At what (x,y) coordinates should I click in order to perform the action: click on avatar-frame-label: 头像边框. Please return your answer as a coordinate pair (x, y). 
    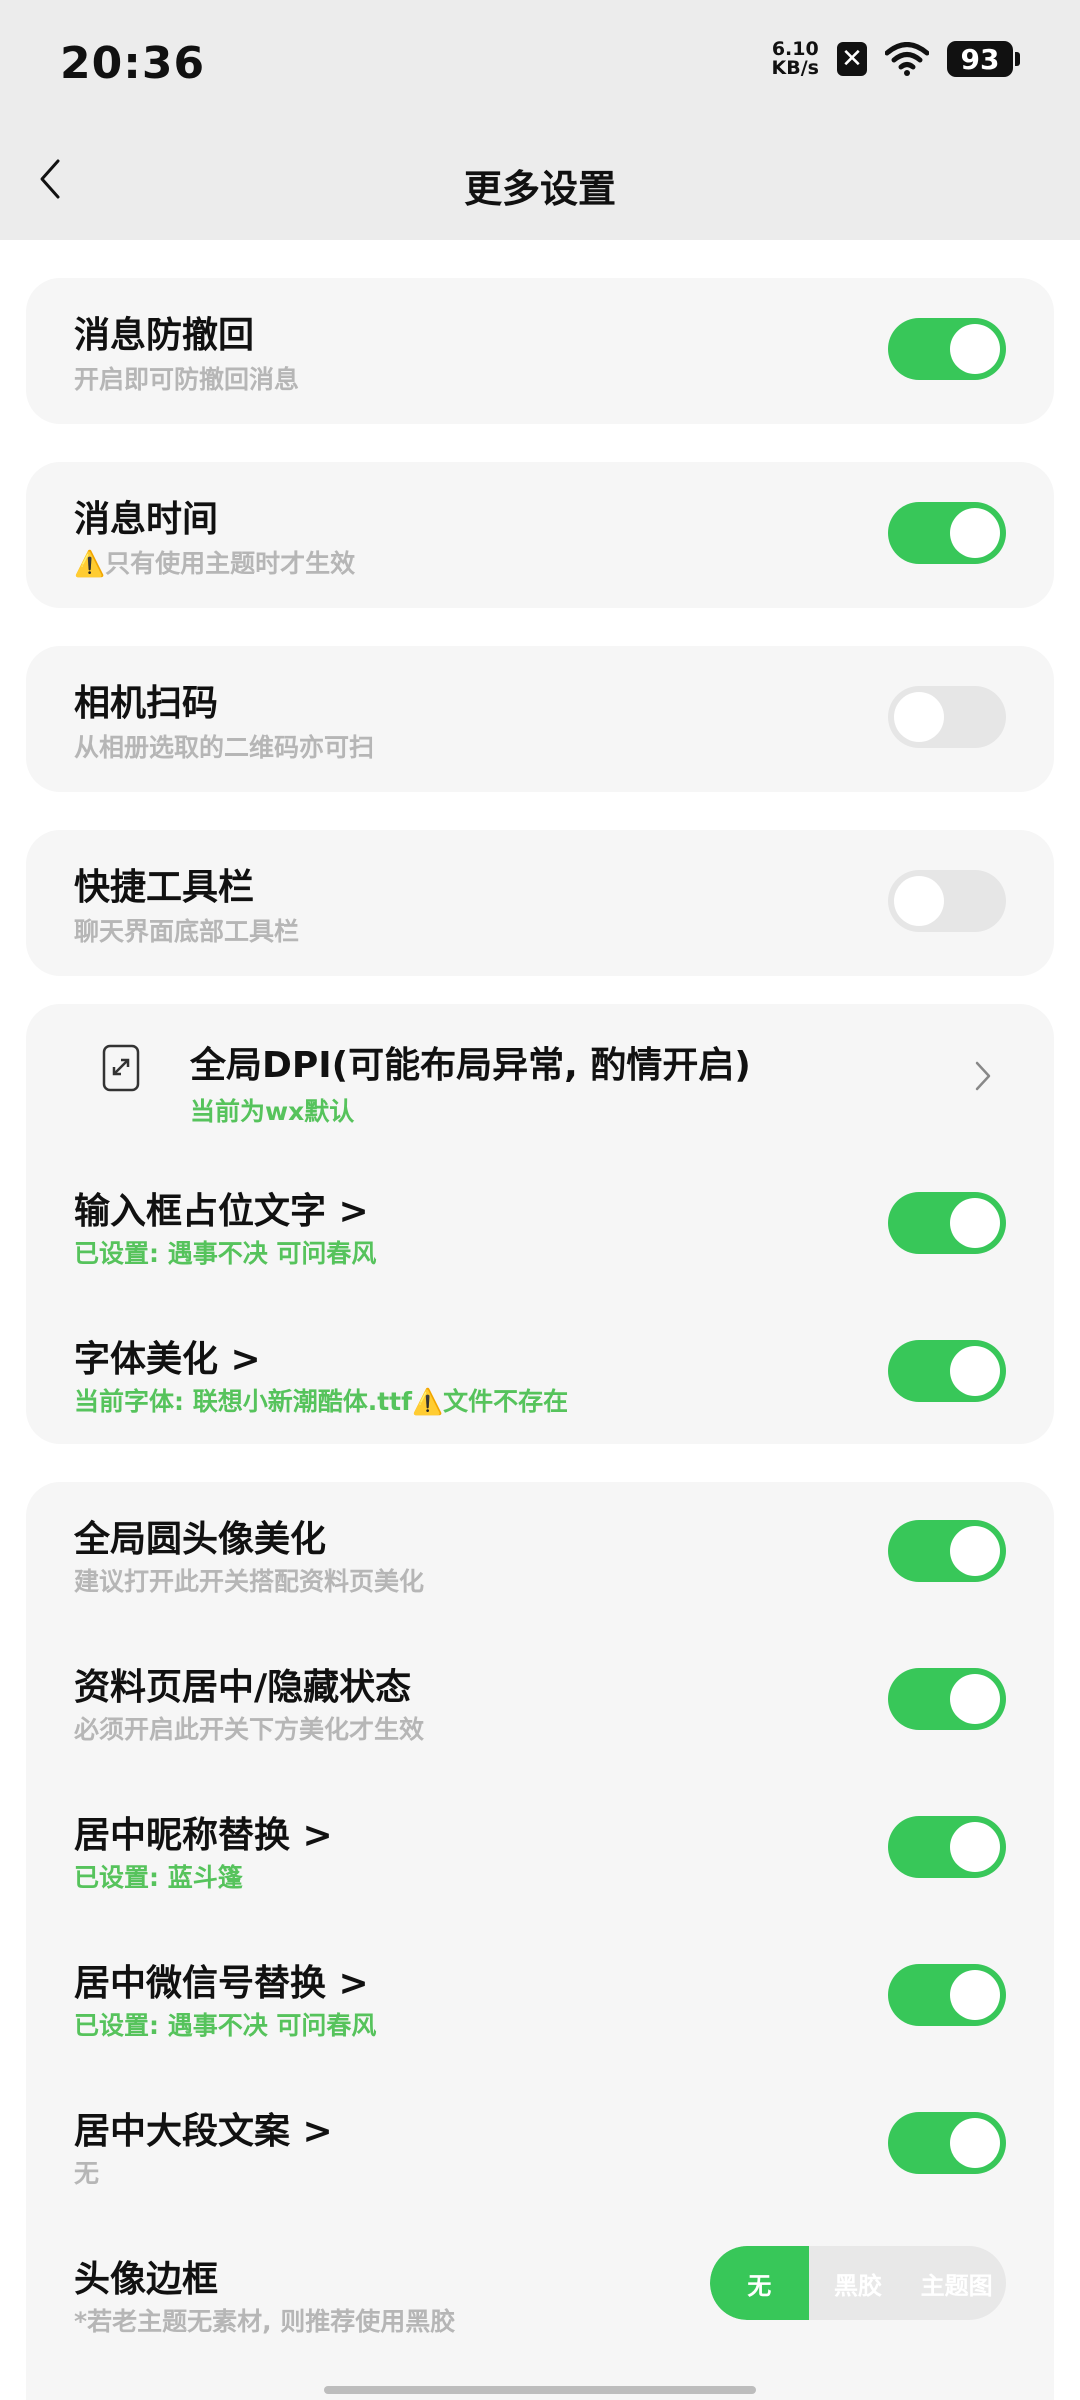
    Looking at the image, I should click on (146, 2279).